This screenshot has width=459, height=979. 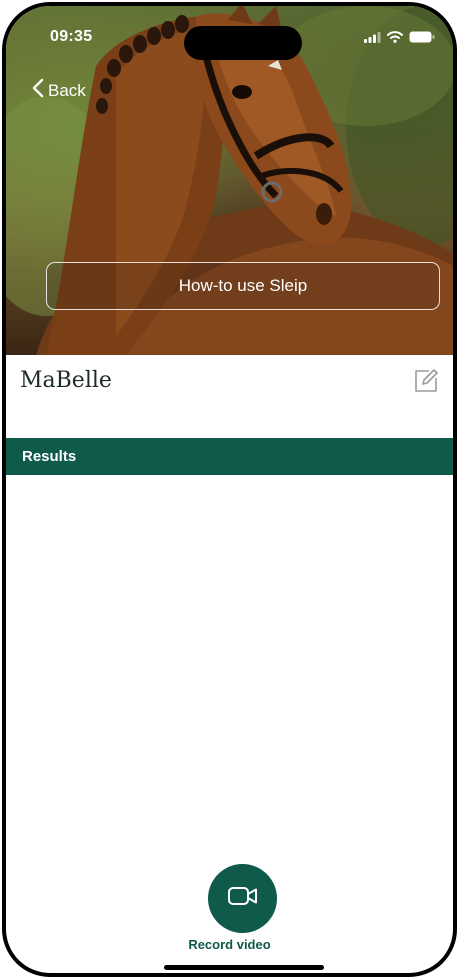 What do you see at coordinates (426, 381) in the screenshot?
I see `edit-button` at bounding box center [426, 381].